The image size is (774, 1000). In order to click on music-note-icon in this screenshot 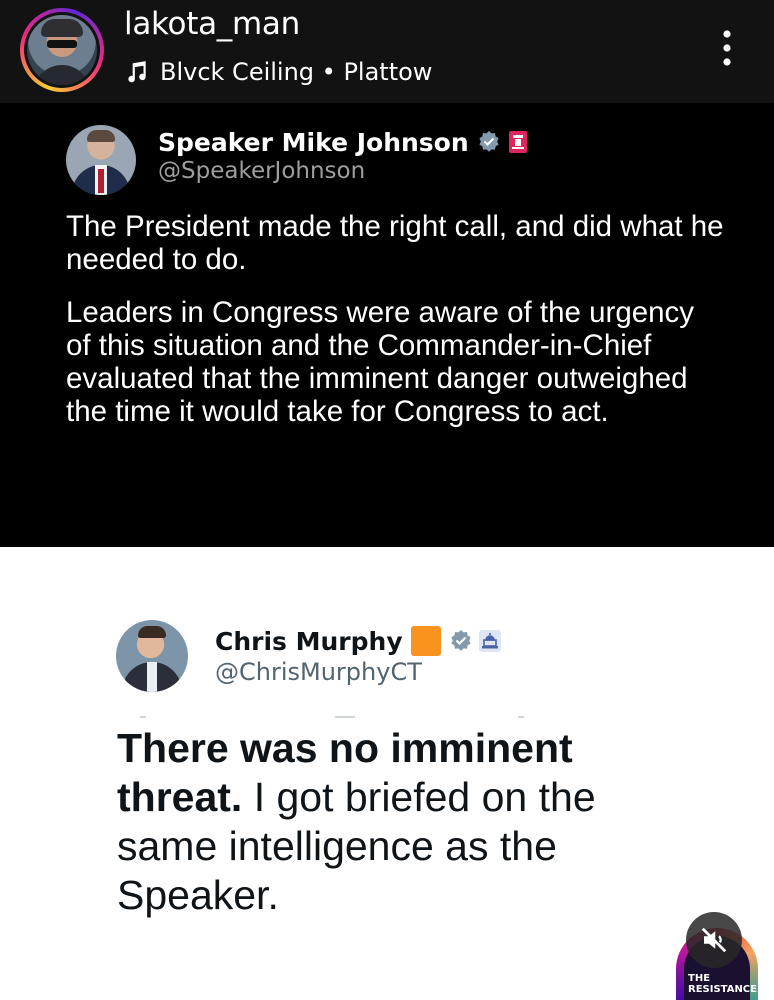, I will do `click(137, 72)`.